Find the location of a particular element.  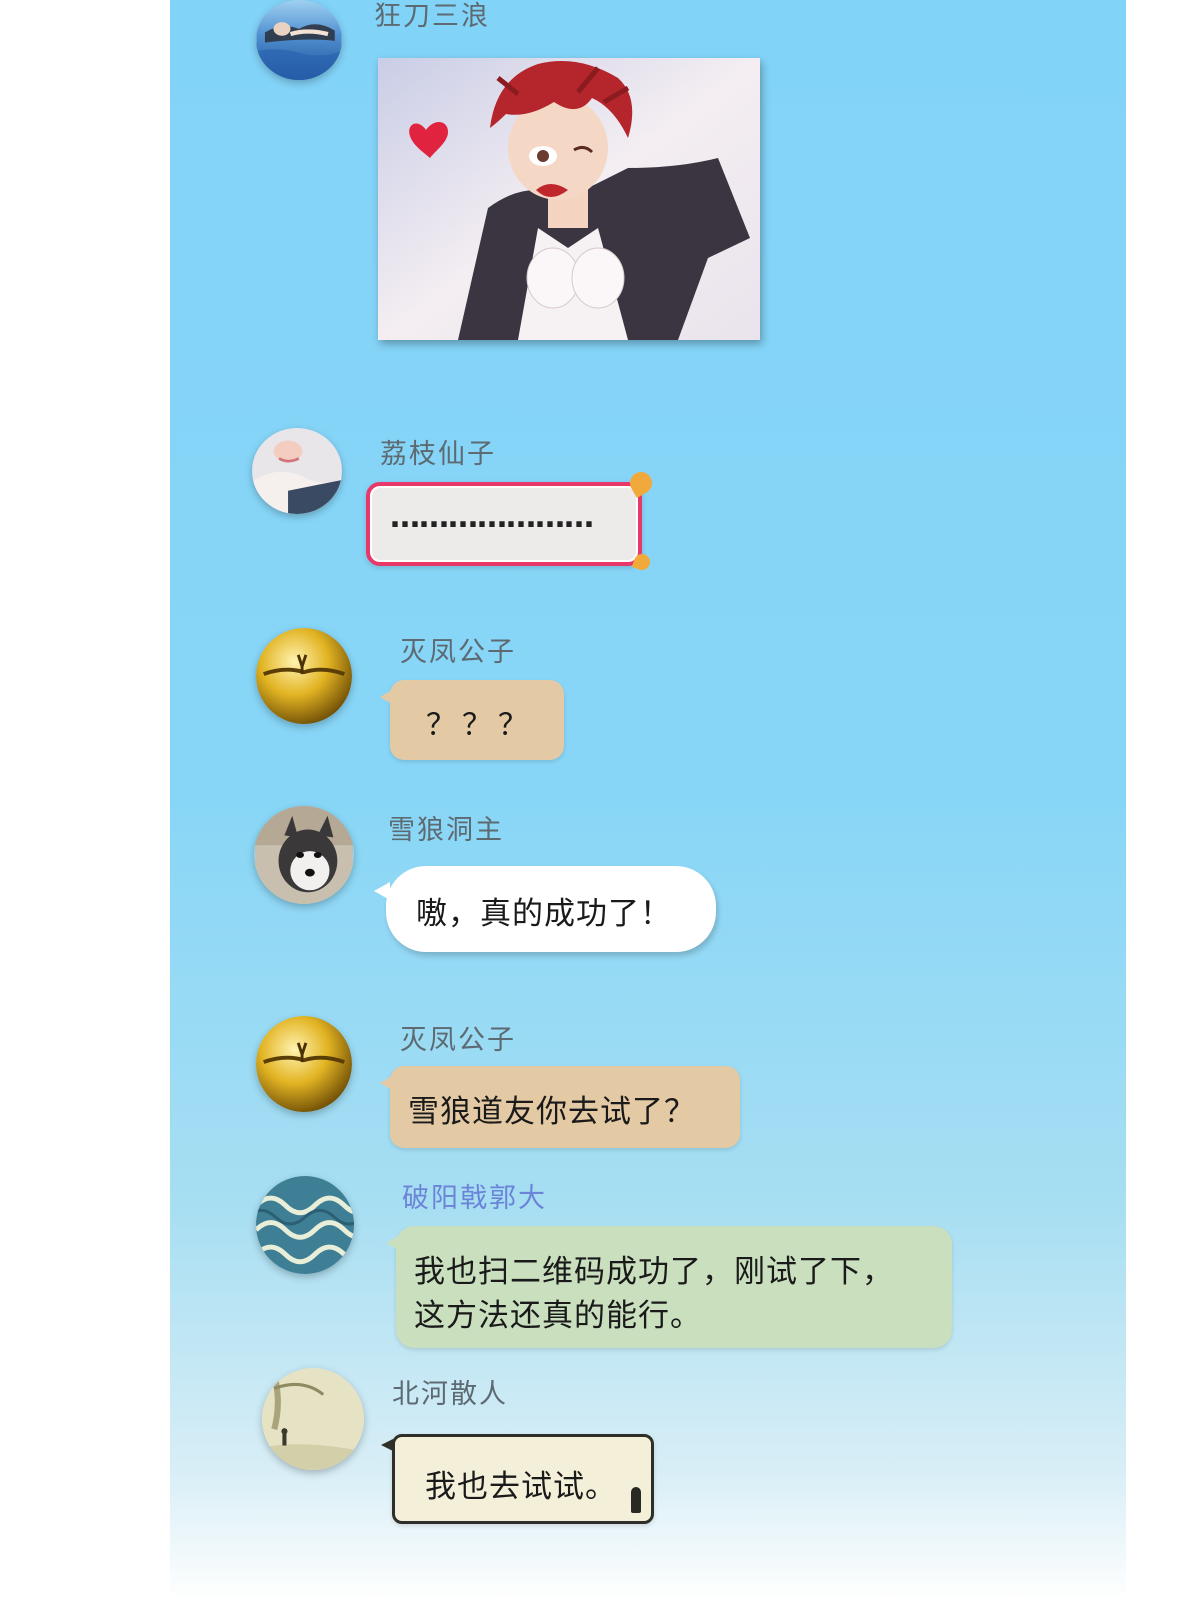

message-bubble: 我也扫二维码成功了，刚试了下， 这方法还真的能行。 is located at coordinates (669, 1287).